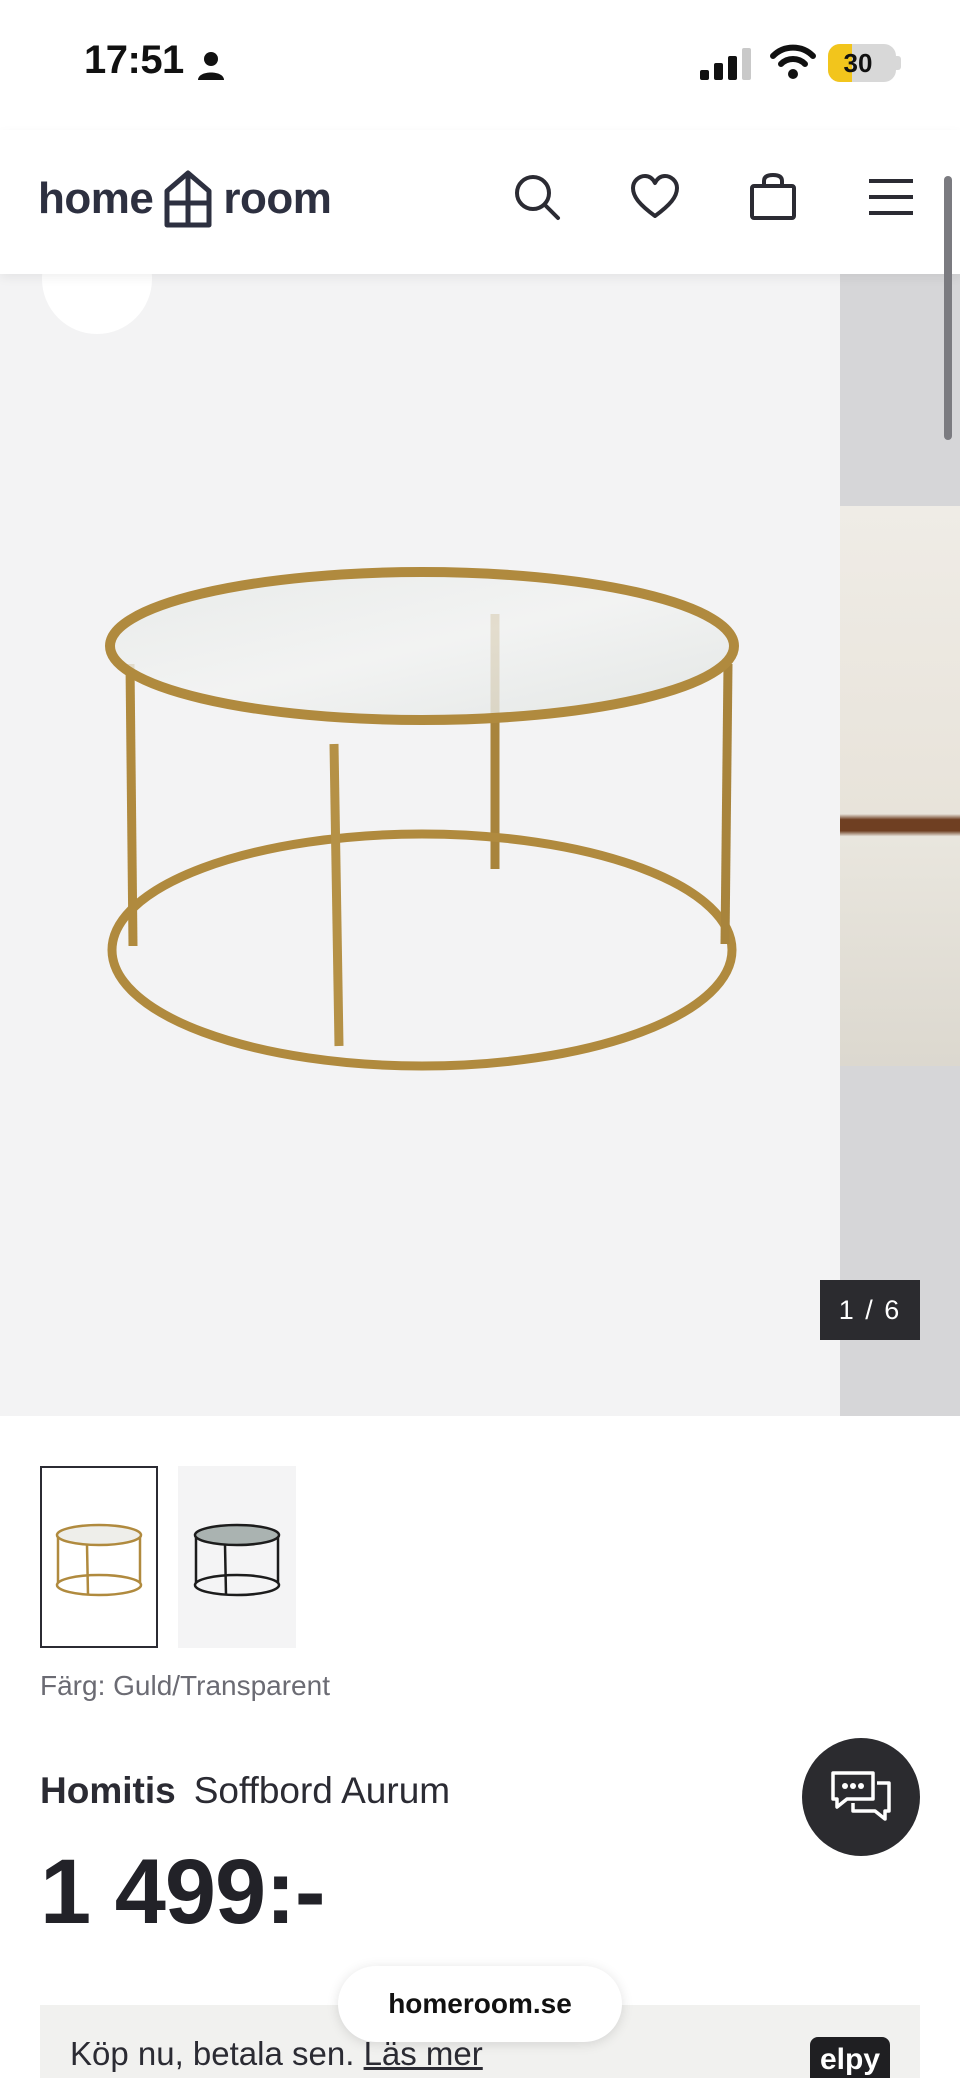  I want to click on battery-percentage: 30, so click(858, 63).